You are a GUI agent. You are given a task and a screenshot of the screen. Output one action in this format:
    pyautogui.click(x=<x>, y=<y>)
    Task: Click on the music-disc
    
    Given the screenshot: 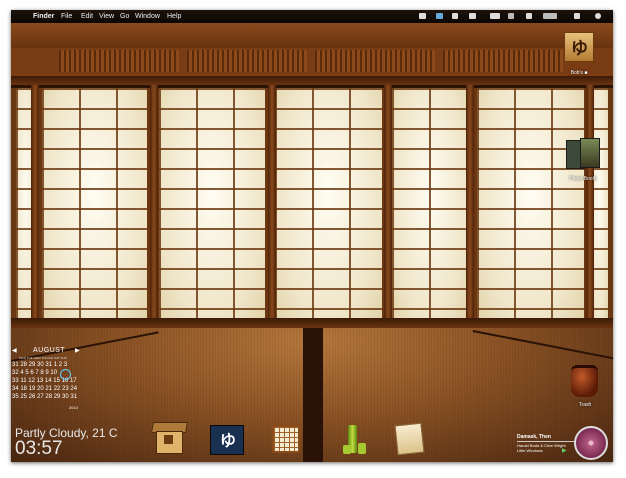 What is the action you would take?
    pyautogui.click(x=591, y=443)
    